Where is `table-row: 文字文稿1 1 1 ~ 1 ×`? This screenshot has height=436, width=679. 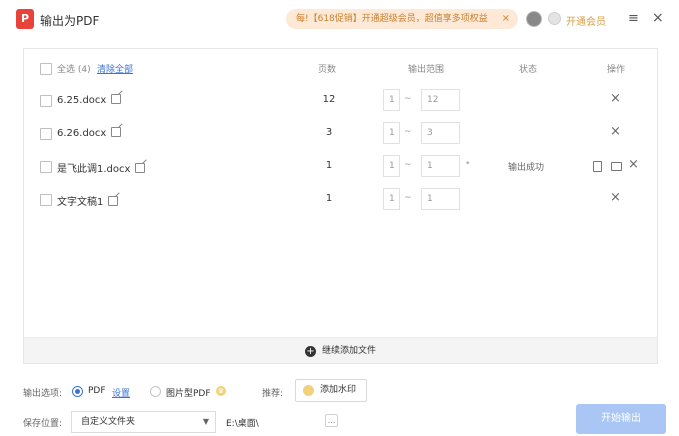 table-row: 文字文稿1 1 1 ~ 1 × is located at coordinates (340, 200).